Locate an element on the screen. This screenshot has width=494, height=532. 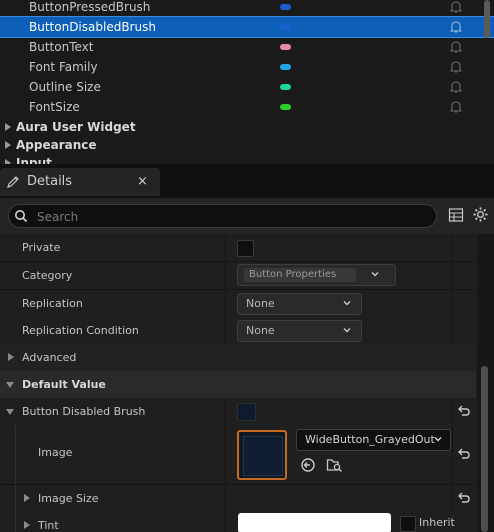
variable-row-outline-size: Outline Size is located at coordinates (247, 87).